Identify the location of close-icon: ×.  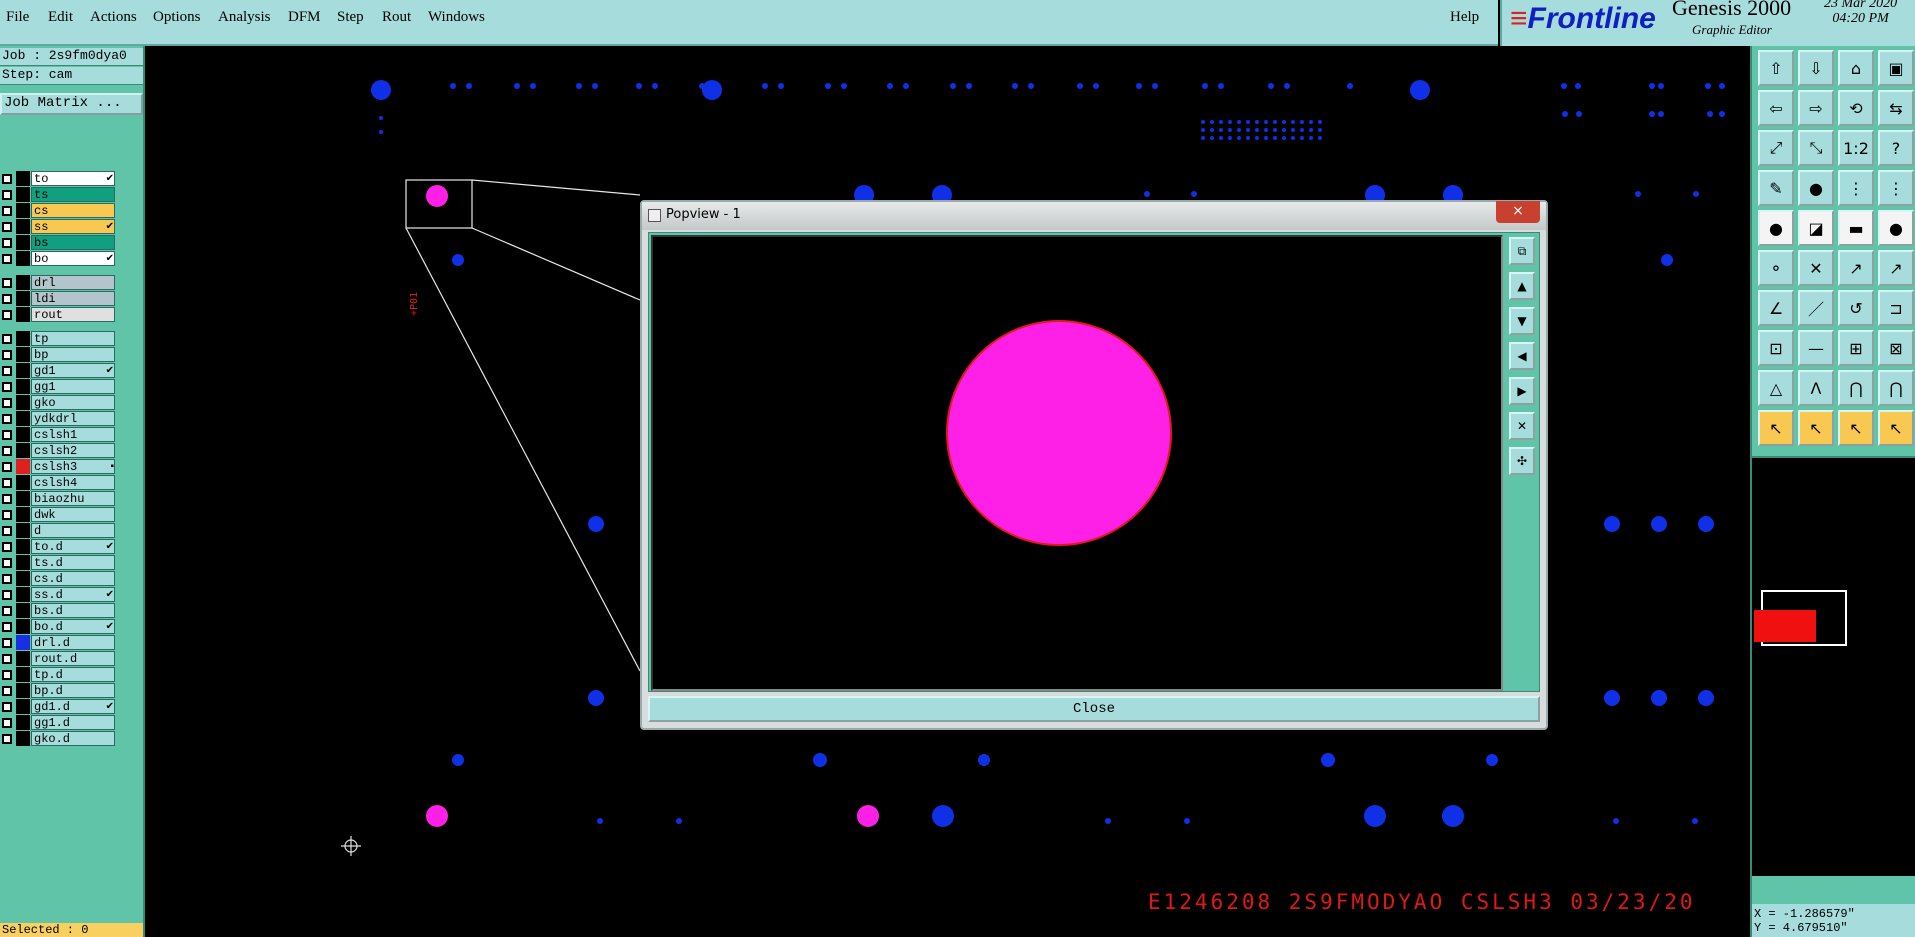
(1518, 212).